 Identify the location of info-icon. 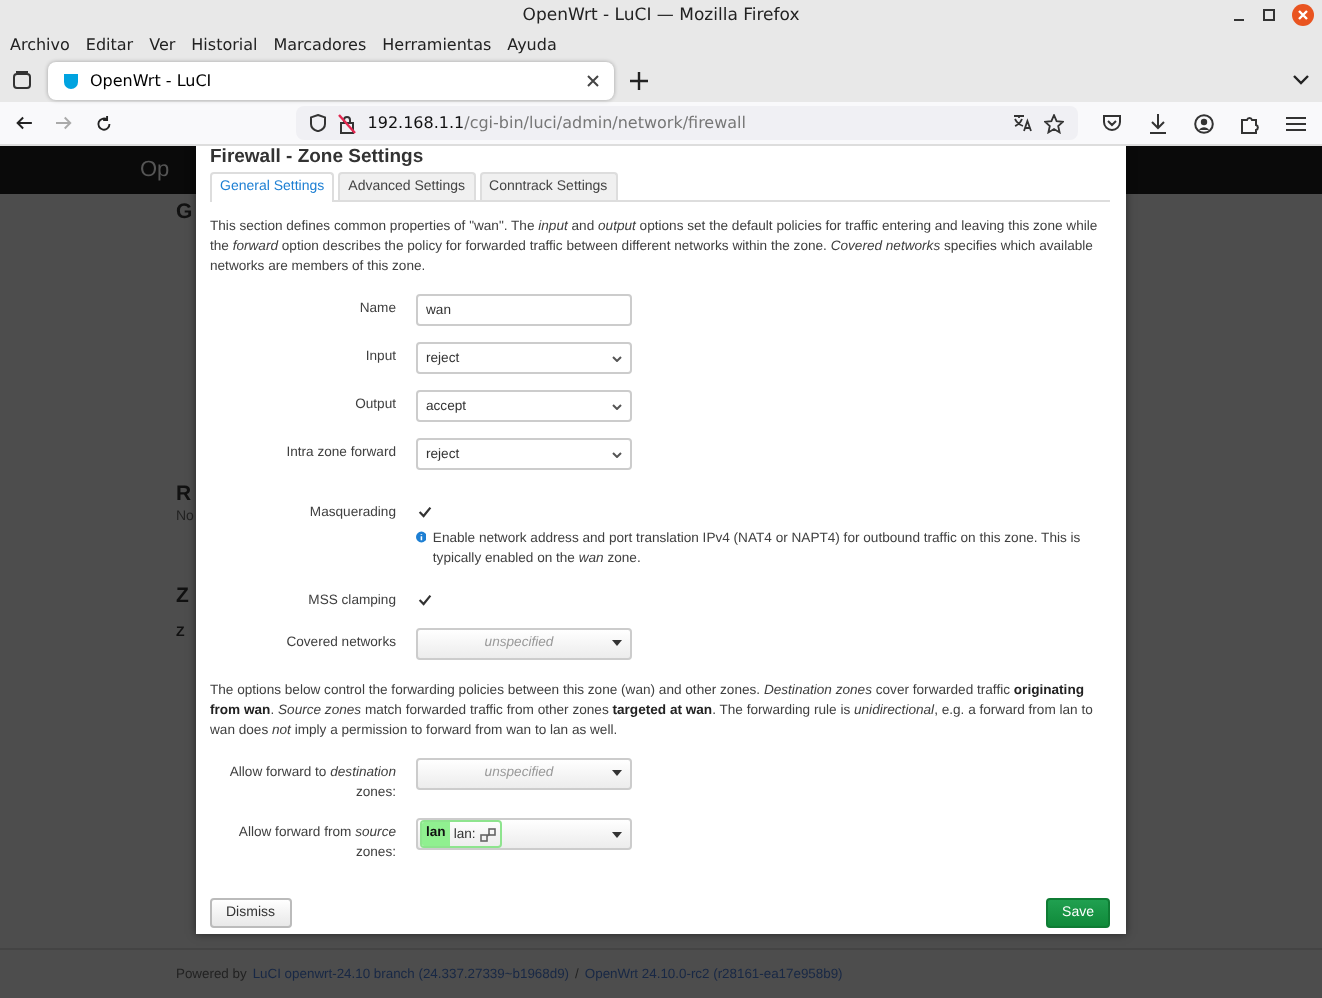
(421, 537).